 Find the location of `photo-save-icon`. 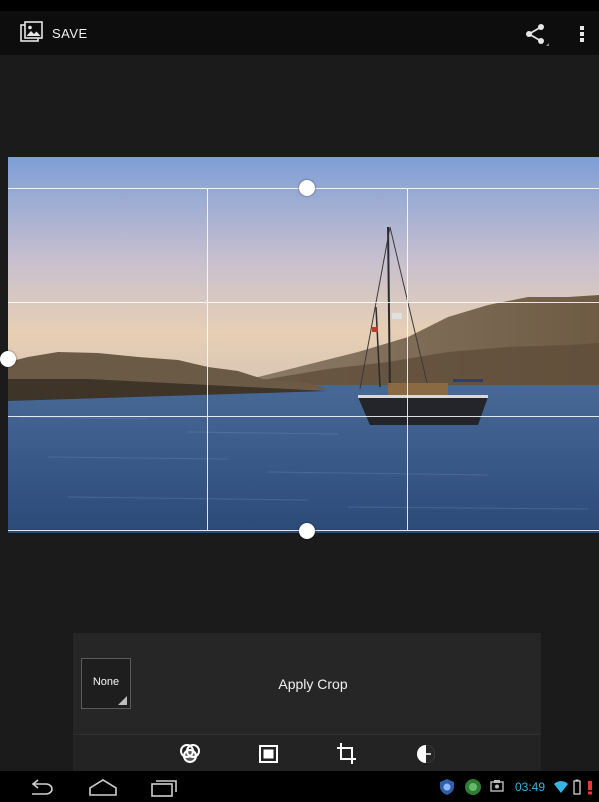

photo-save-icon is located at coordinates (31, 31).